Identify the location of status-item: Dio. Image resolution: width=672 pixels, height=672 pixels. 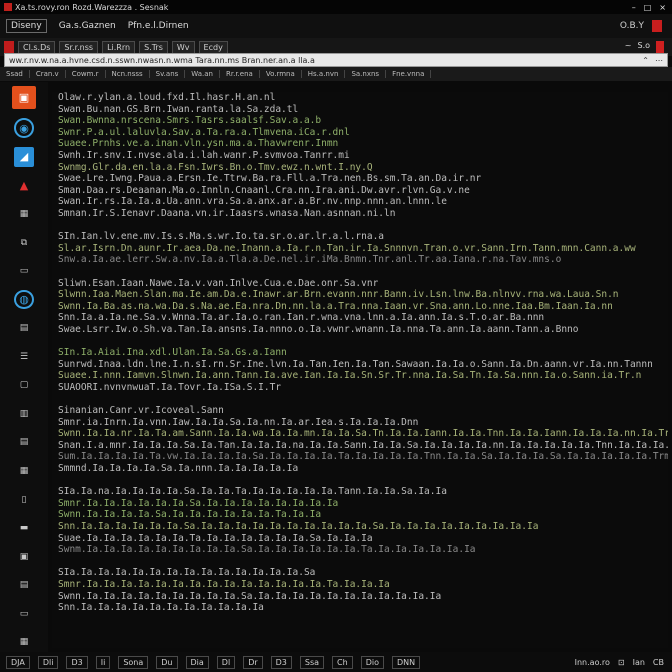
(372, 662).